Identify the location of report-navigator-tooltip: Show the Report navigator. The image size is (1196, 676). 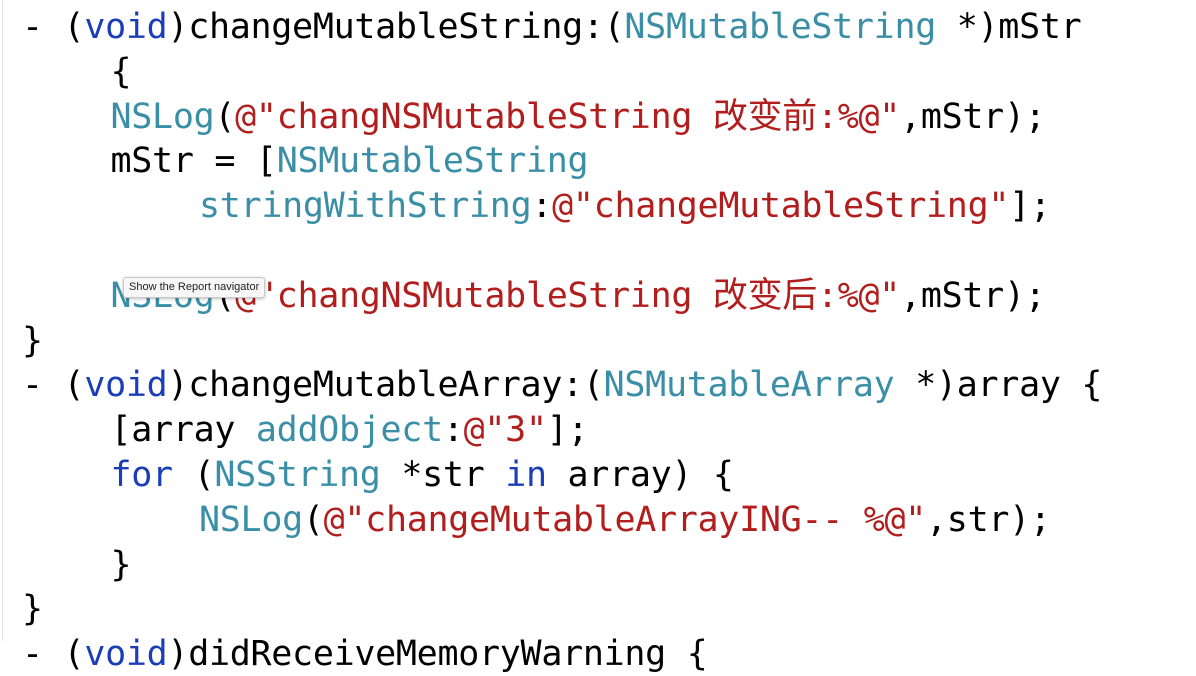
(194, 287).